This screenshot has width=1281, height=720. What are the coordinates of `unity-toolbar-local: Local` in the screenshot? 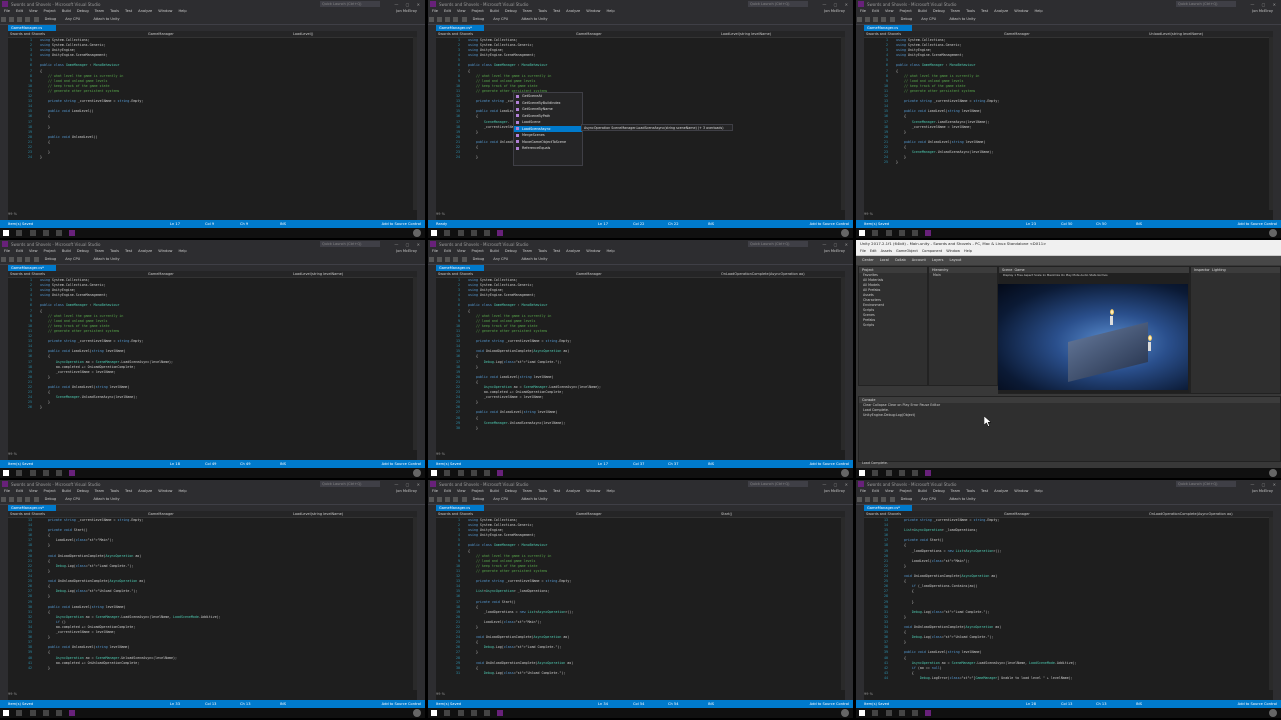 It's located at (884, 260).